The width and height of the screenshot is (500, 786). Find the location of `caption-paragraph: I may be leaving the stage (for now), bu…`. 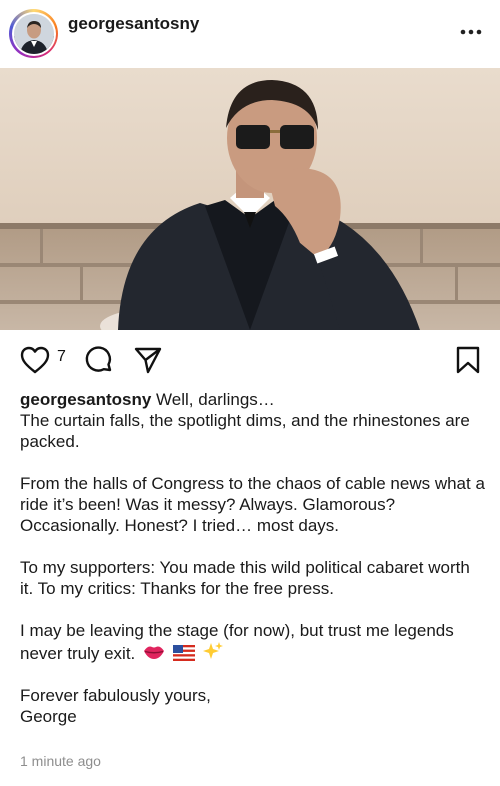

caption-paragraph: I may be leaving the stage (for now), bu… is located at coordinates (252, 642).